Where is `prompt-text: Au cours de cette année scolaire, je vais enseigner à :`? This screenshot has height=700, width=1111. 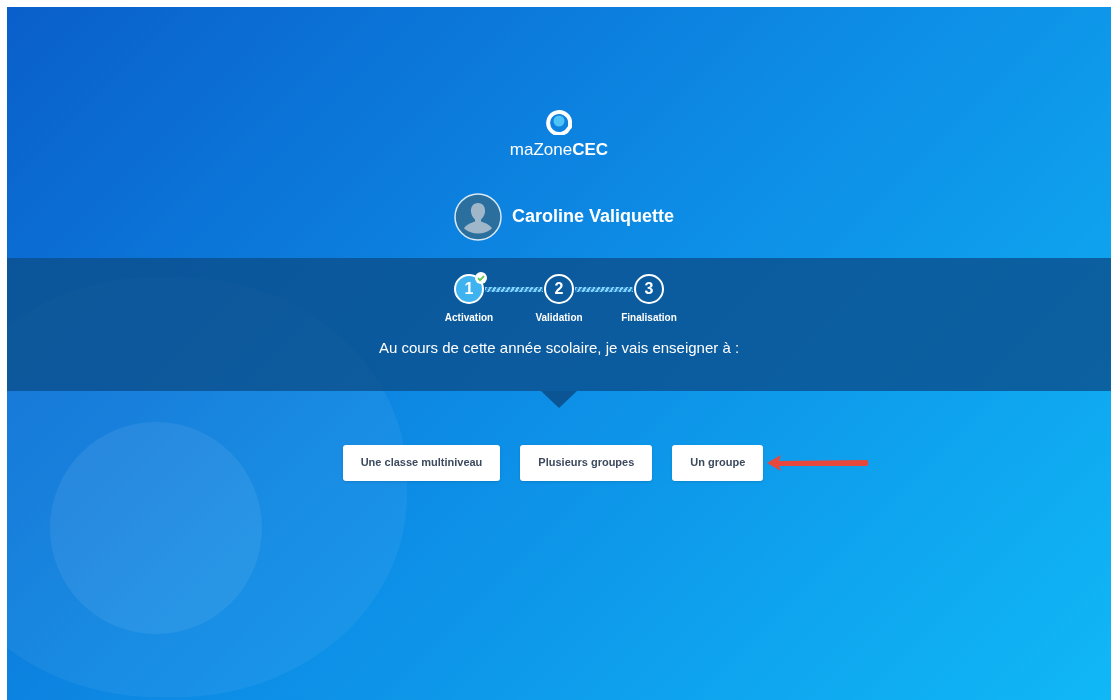
prompt-text: Au cours de cette année scolaire, je vais enseigner à : is located at coordinates (559, 347).